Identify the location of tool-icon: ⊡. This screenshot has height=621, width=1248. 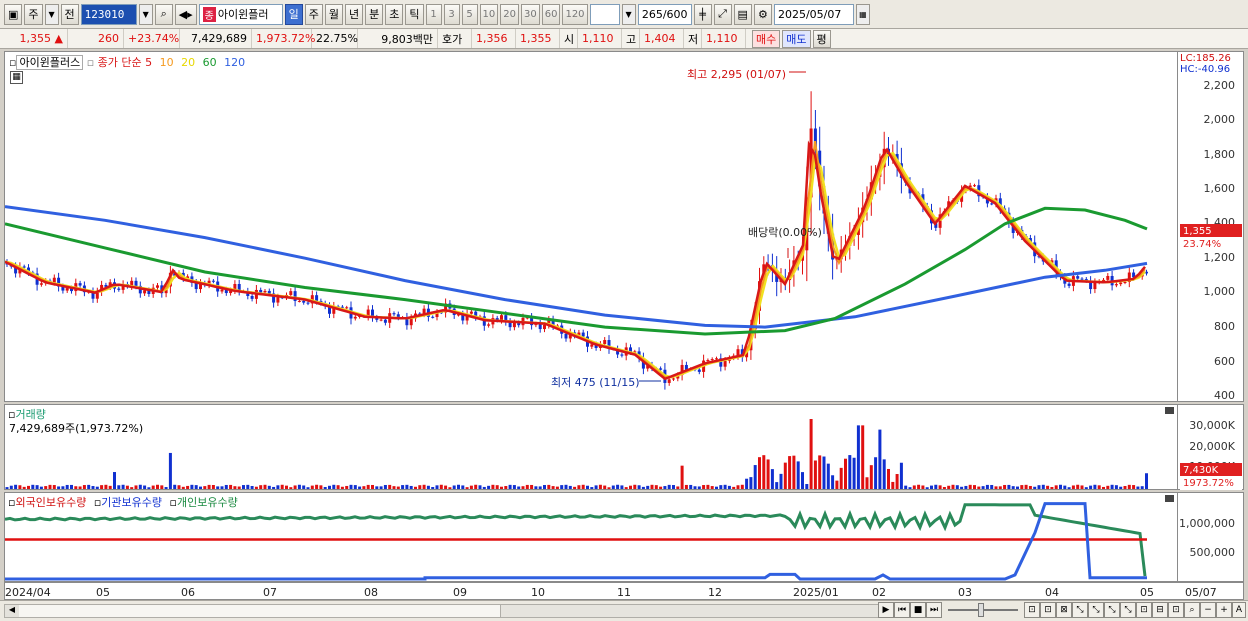
(1048, 610).